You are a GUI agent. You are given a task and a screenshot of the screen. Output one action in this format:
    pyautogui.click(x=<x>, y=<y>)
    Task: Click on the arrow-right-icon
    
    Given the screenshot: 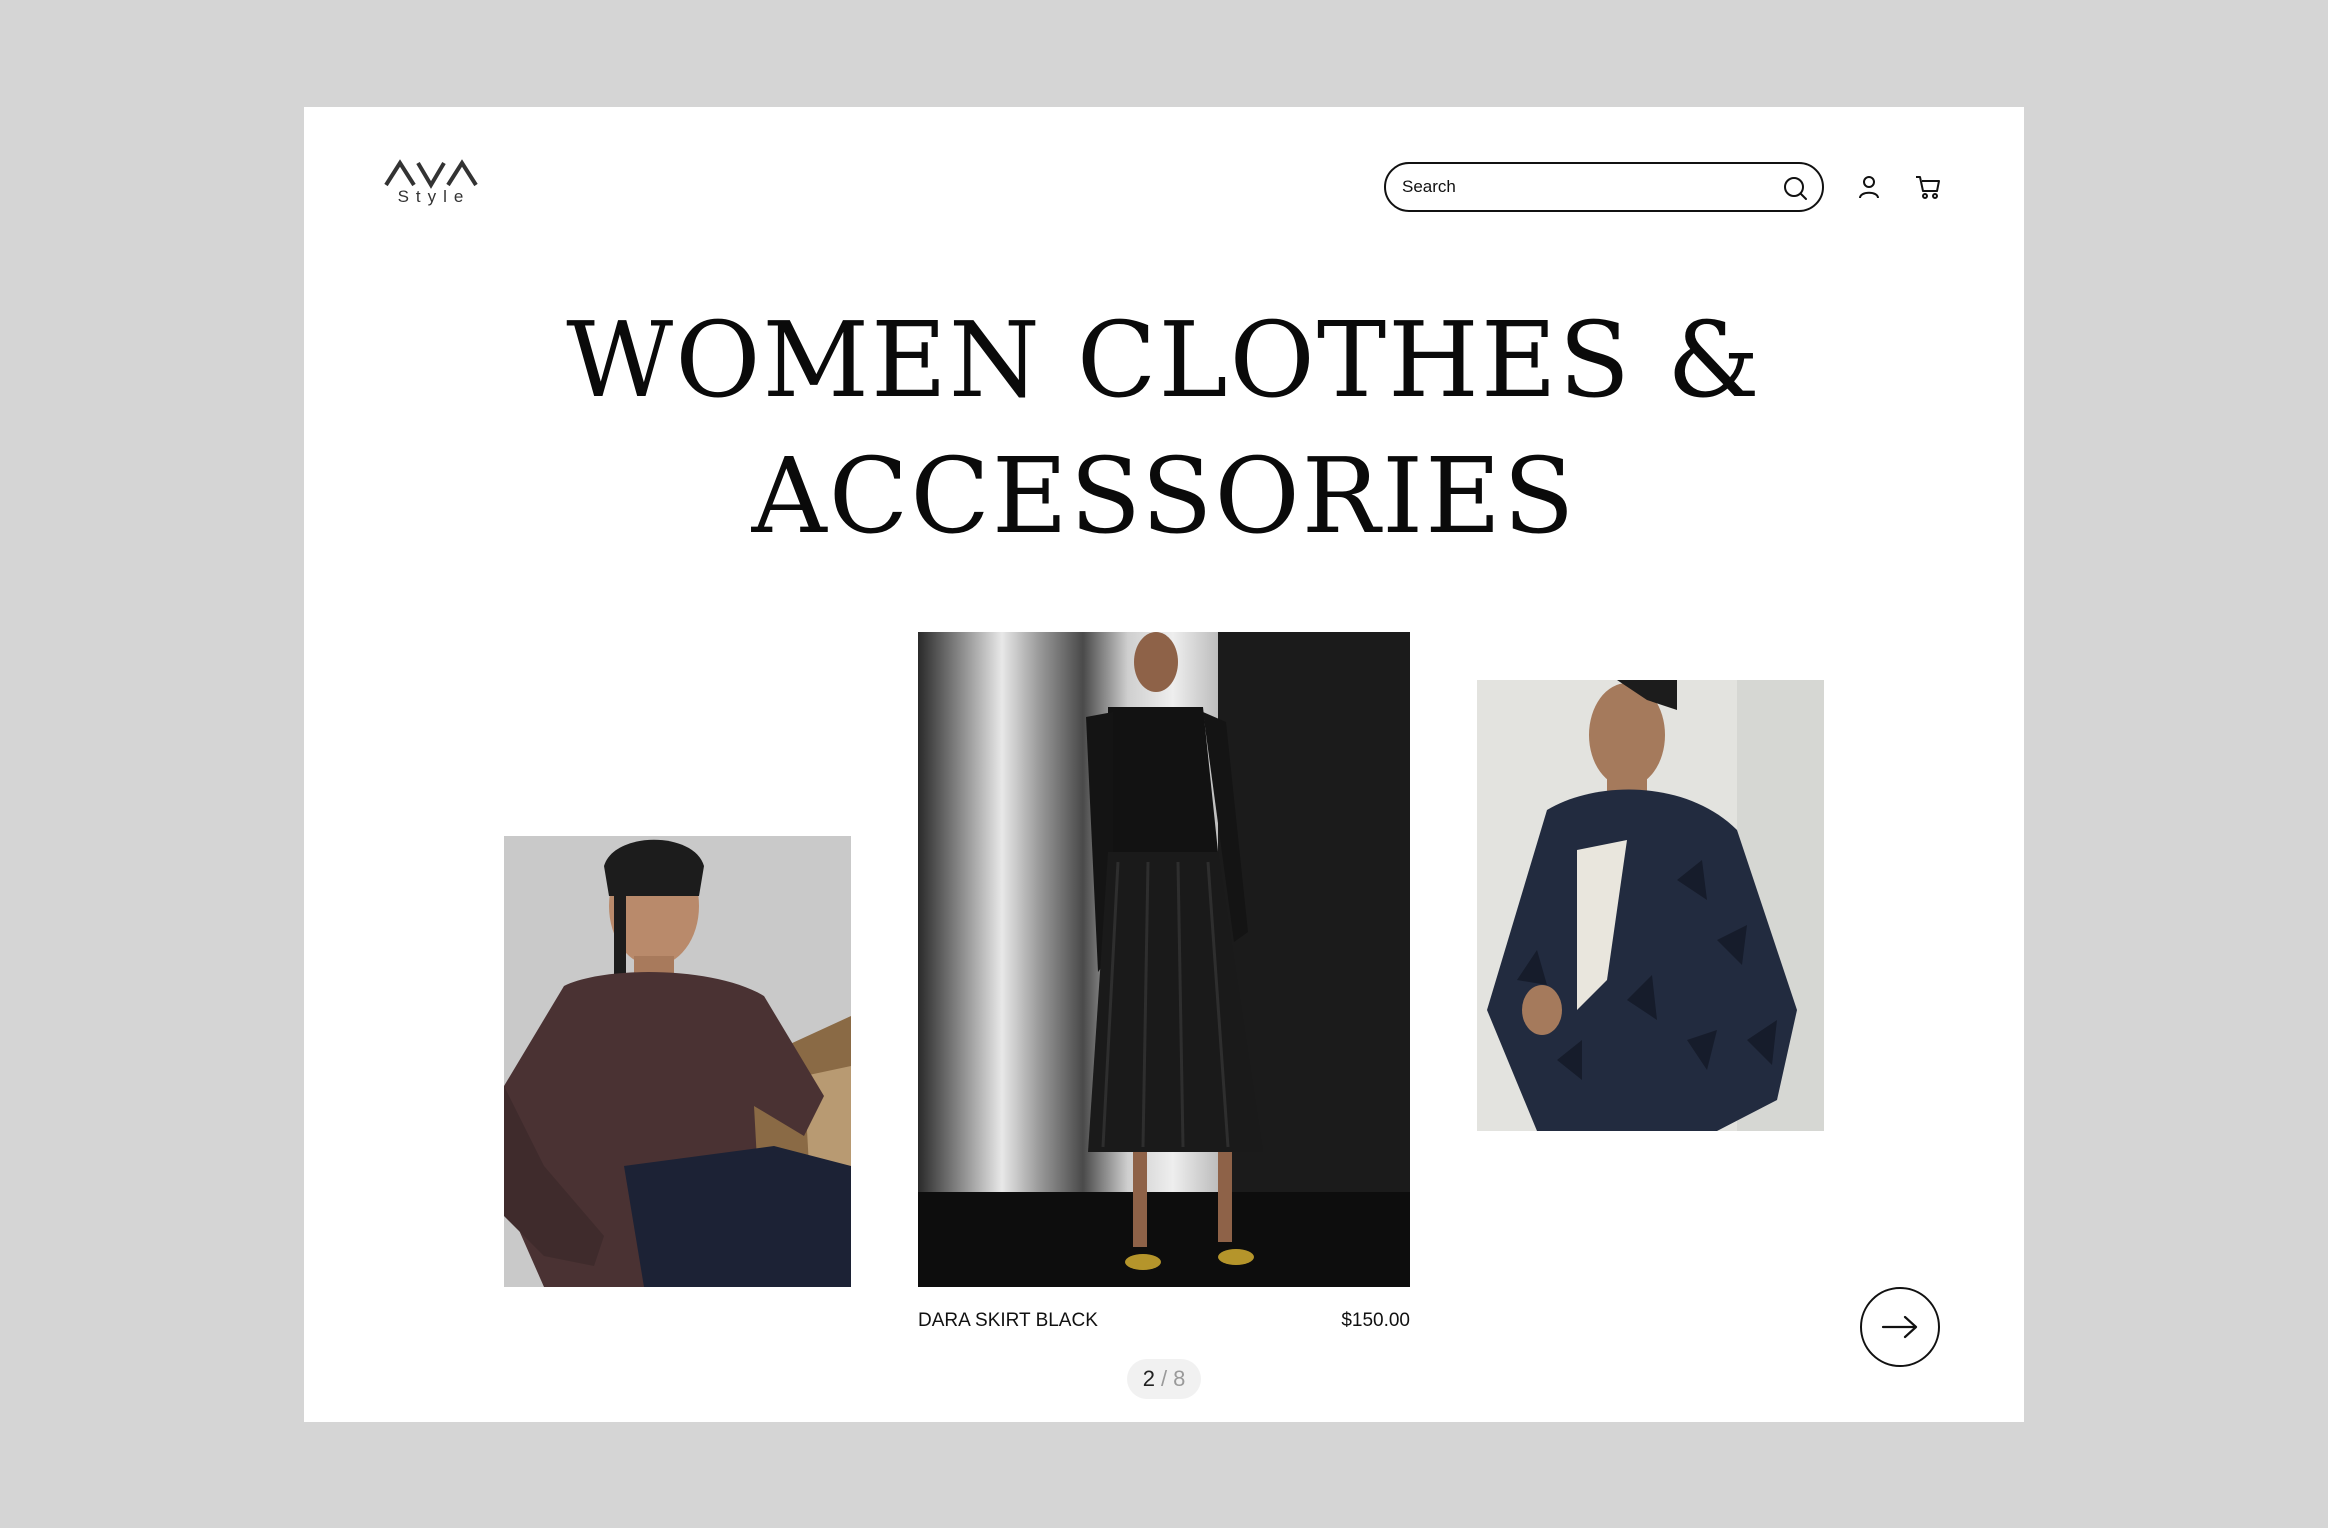 What is the action you would take?
    pyautogui.click(x=1899, y=1327)
    